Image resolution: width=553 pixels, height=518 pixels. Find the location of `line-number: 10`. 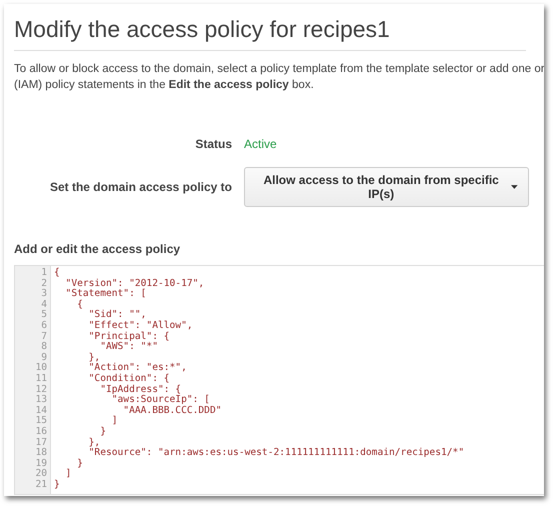

line-number: 10 is located at coordinates (40, 368).